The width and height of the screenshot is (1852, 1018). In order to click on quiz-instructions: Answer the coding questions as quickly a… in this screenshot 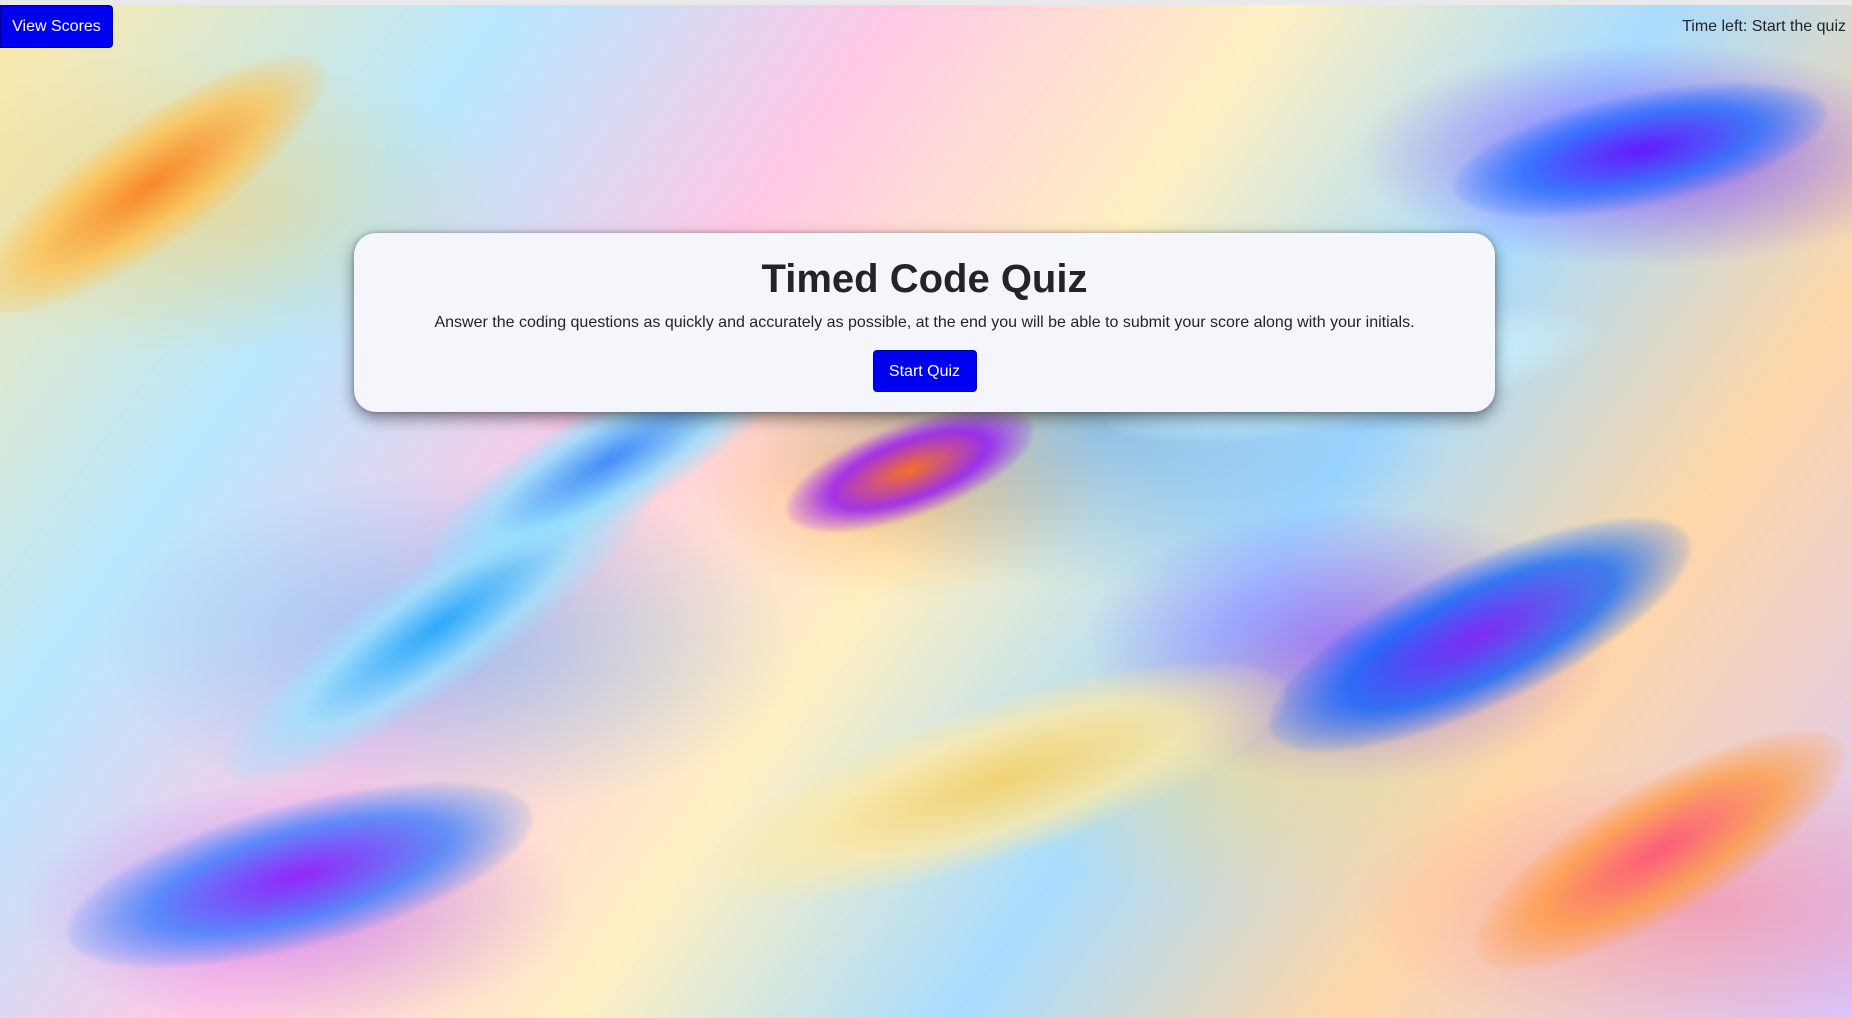, I will do `click(924, 322)`.